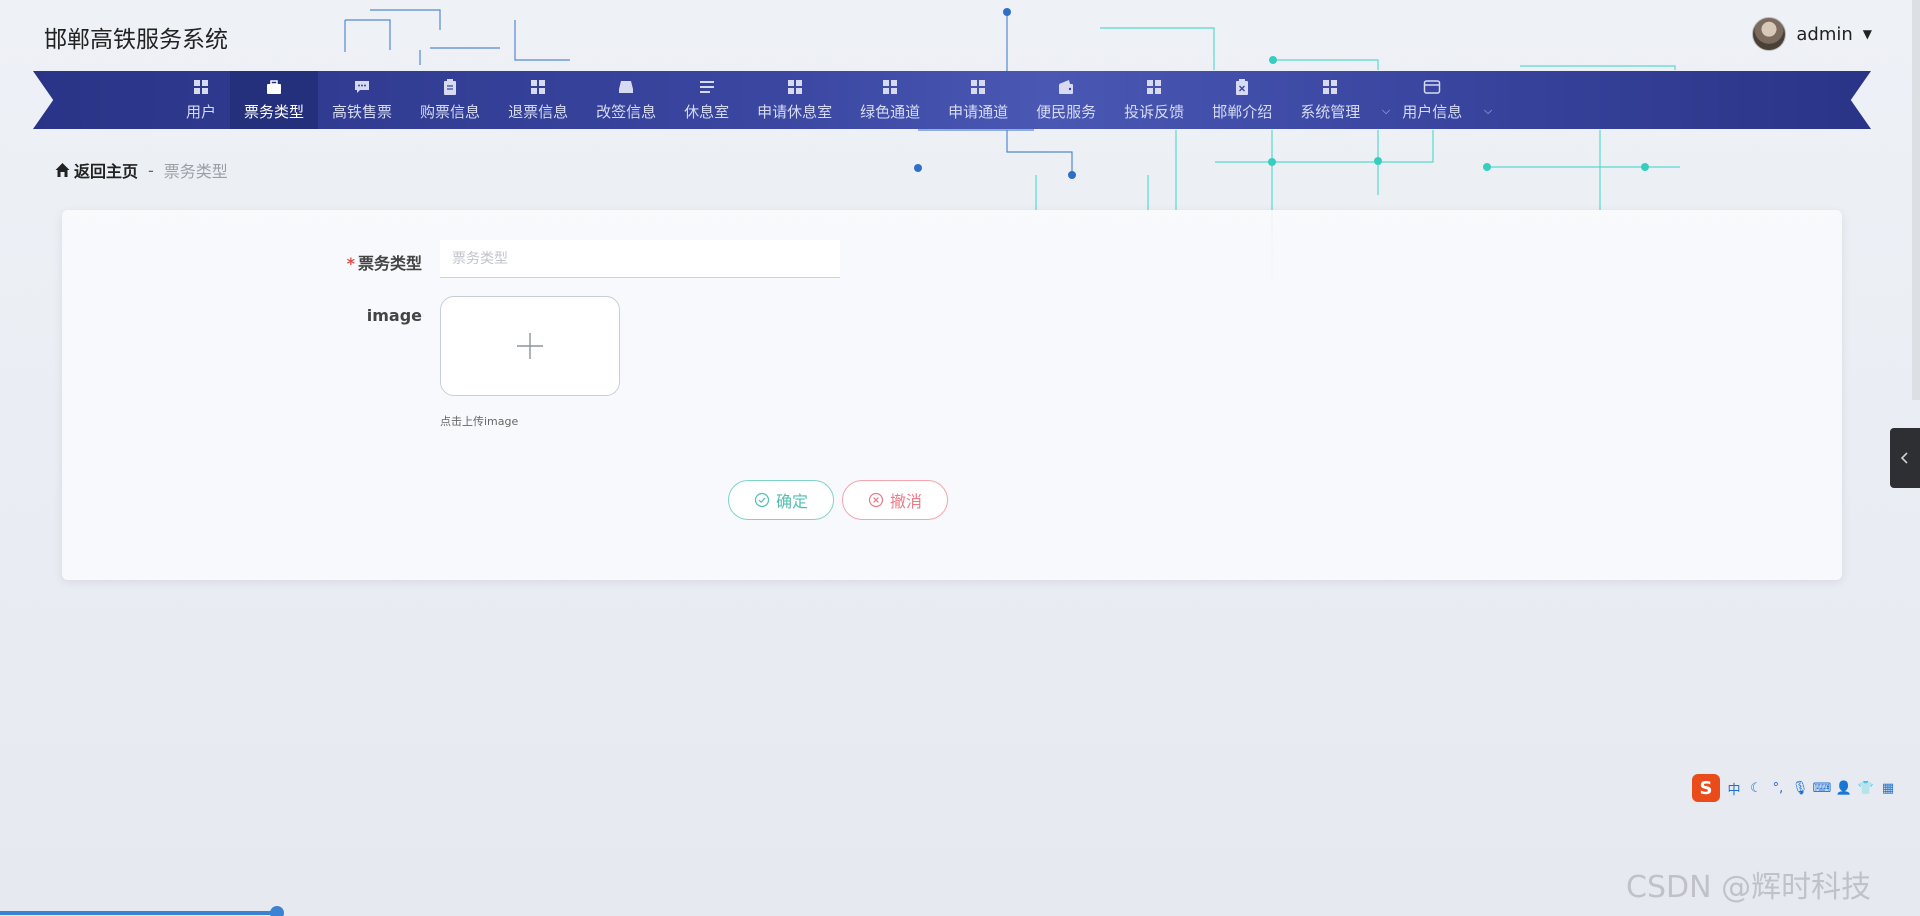 This screenshot has width=1920, height=916. I want to click on punctuation-icon: °,, so click(1778, 788).